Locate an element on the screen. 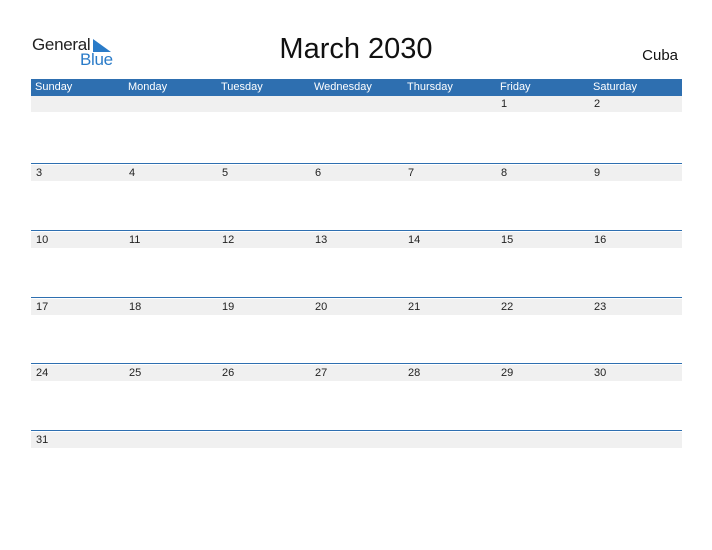 This screenshot has height=550, width=712. date-strip: 17 18 19 20 21 22 23 is located at coordinates (356, 307).